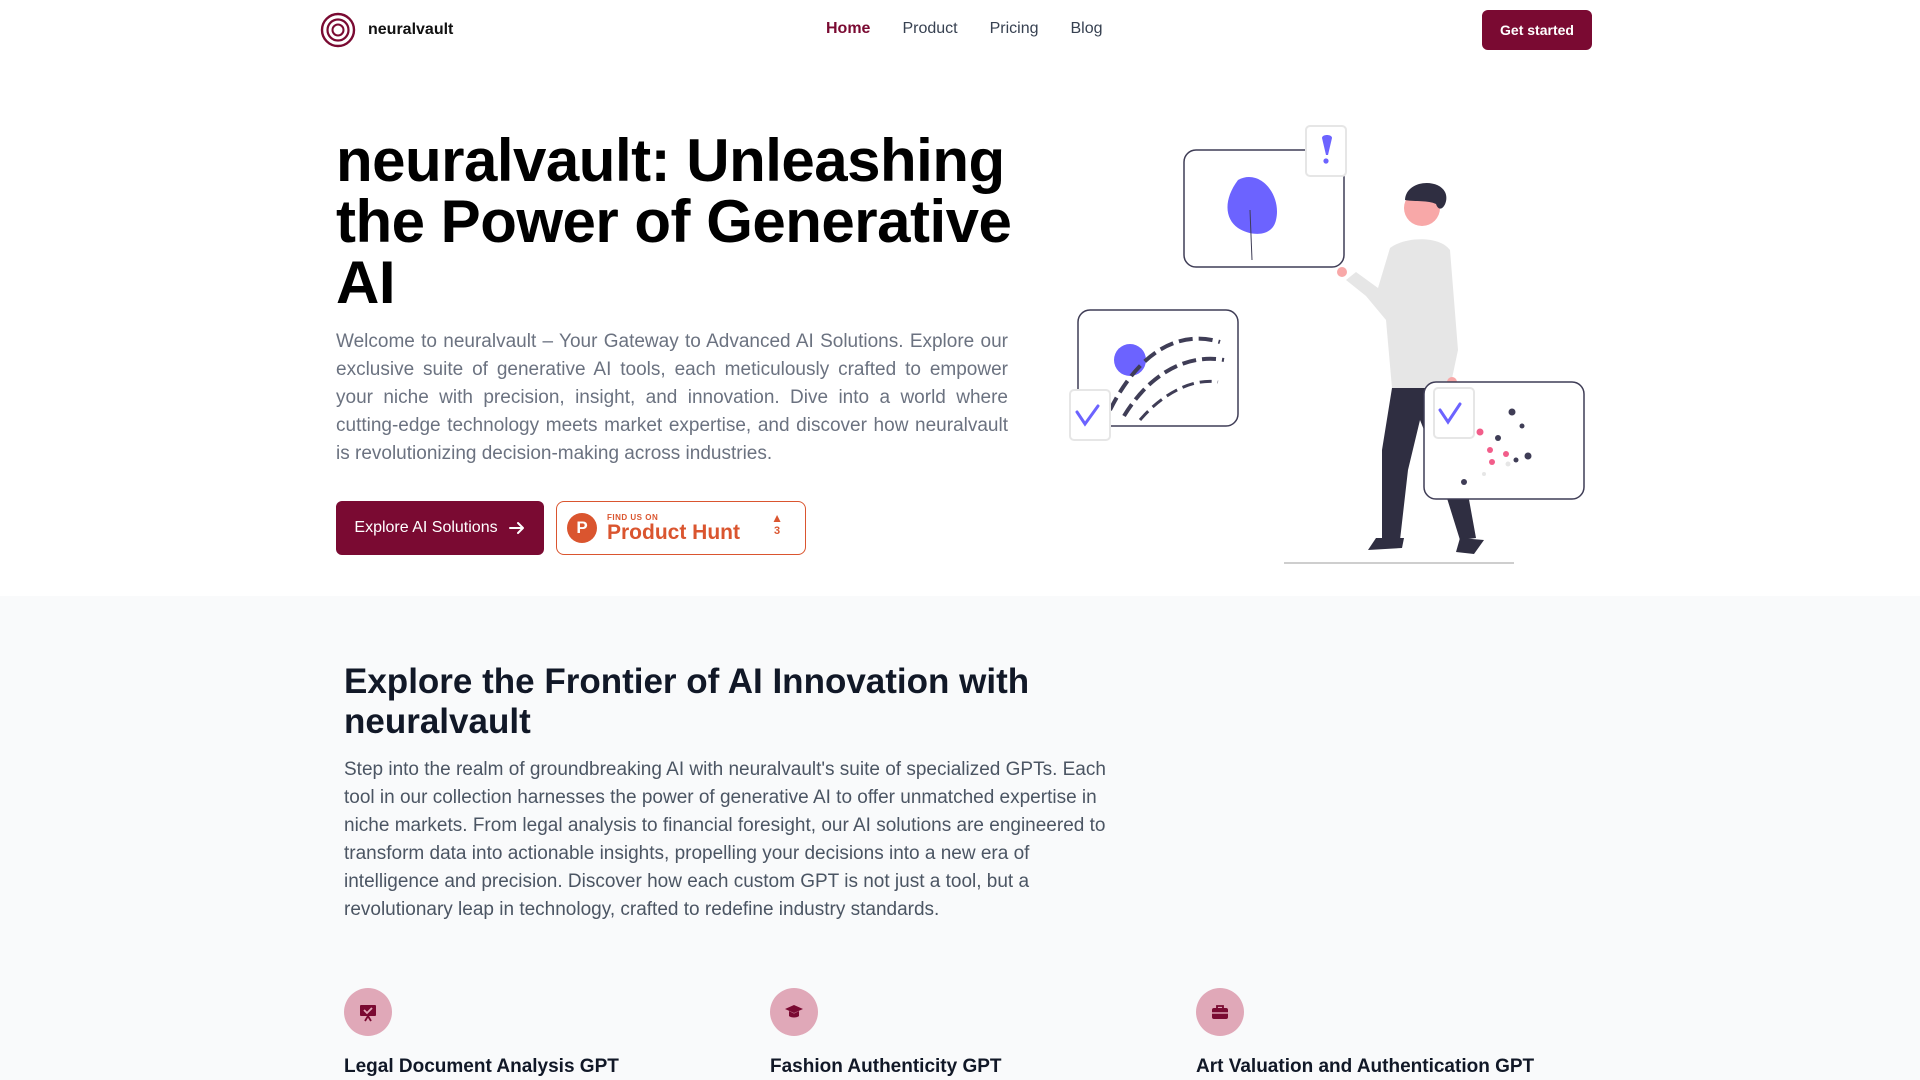 Image resolution: width=1920 pixels, height=1080 pixels. I want to click on feature-title: Legal Document Analysis GPT, so click(481, 1066).